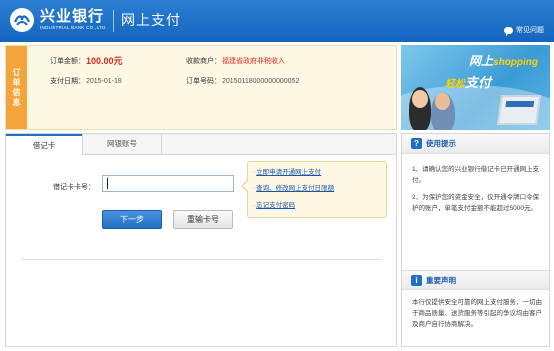 This screenshot has width=554, height=351. What do you see at coordinates (203, 219) in the screenshot?
I see `reset-card-button: 重输卡号` at bounding box center [203, 219].